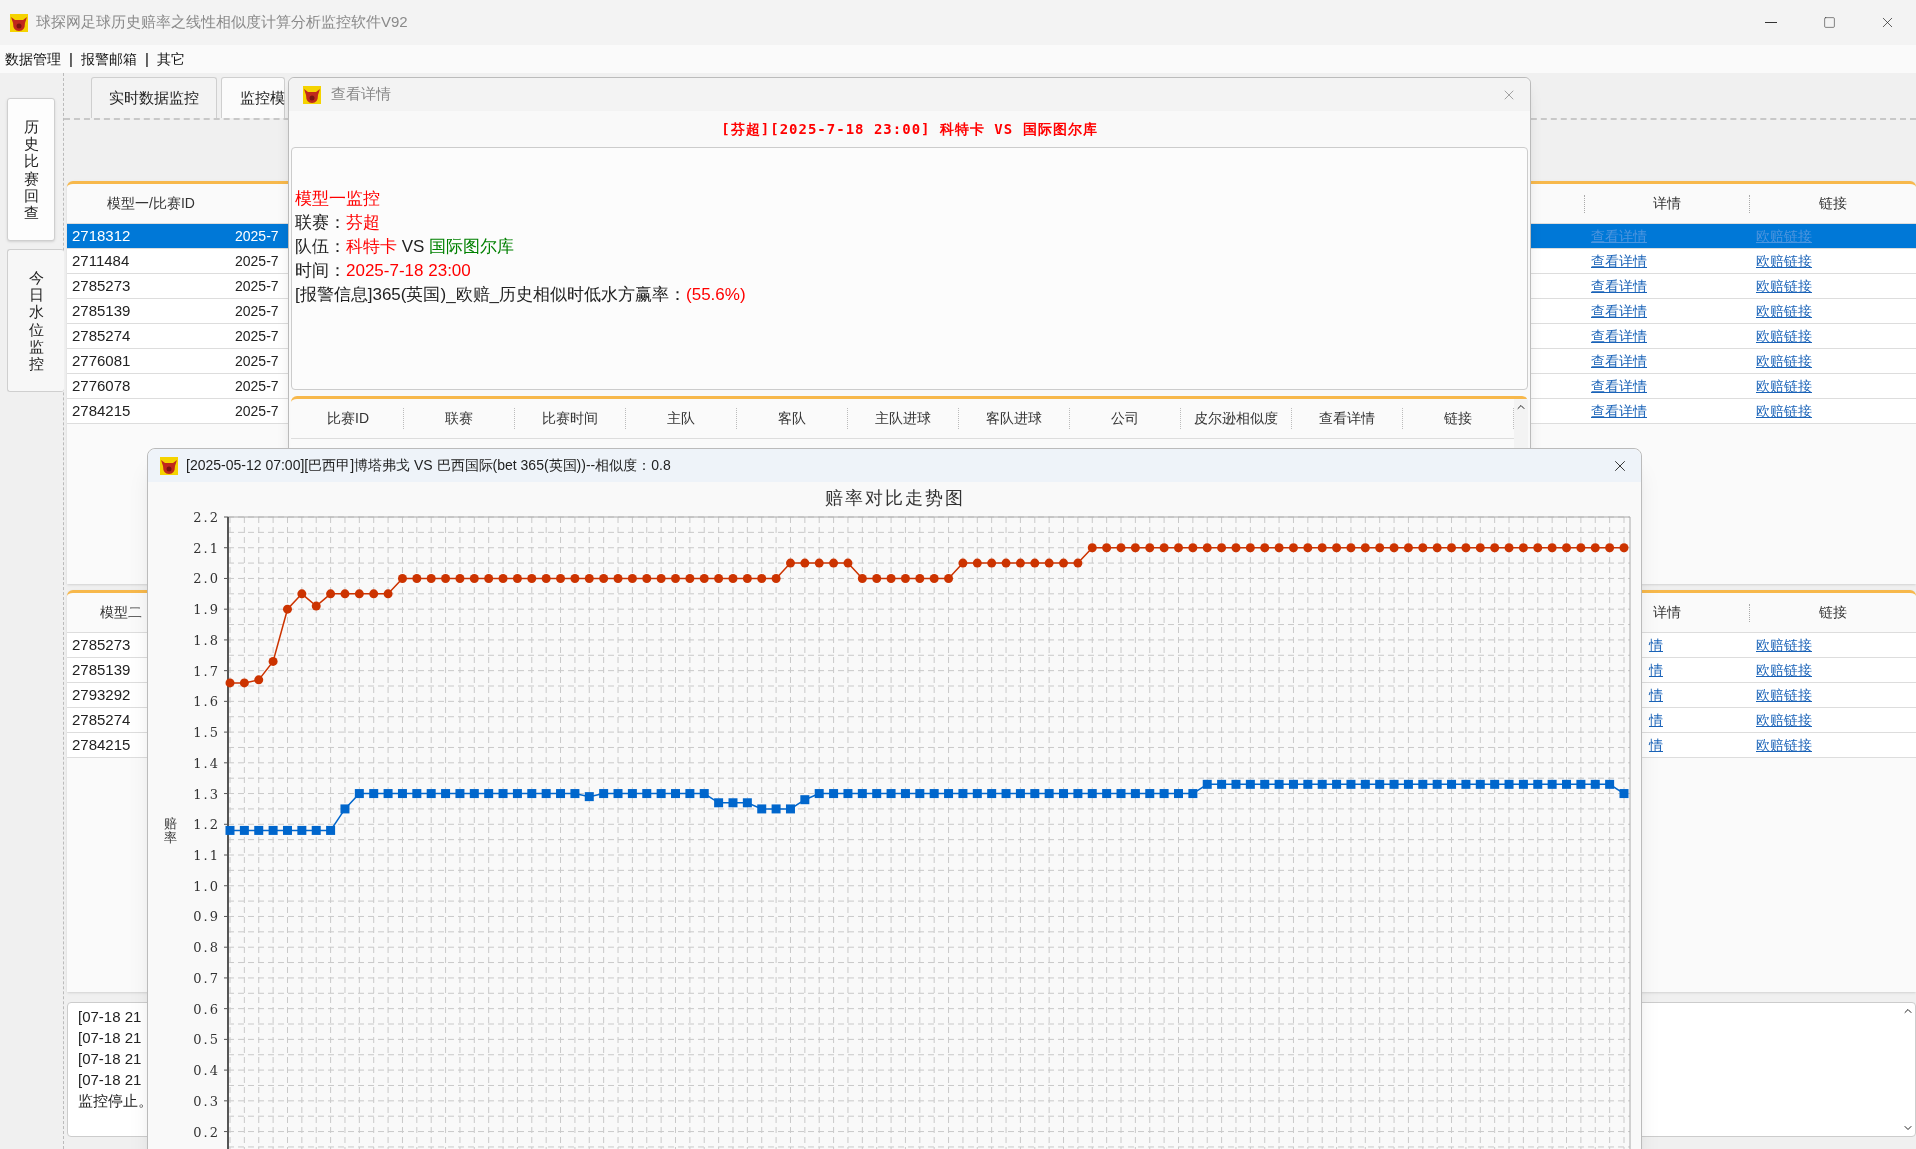  Describe the element at coordinates (253, 97) in the screenshot. I see `tab: 监控模` at that location.